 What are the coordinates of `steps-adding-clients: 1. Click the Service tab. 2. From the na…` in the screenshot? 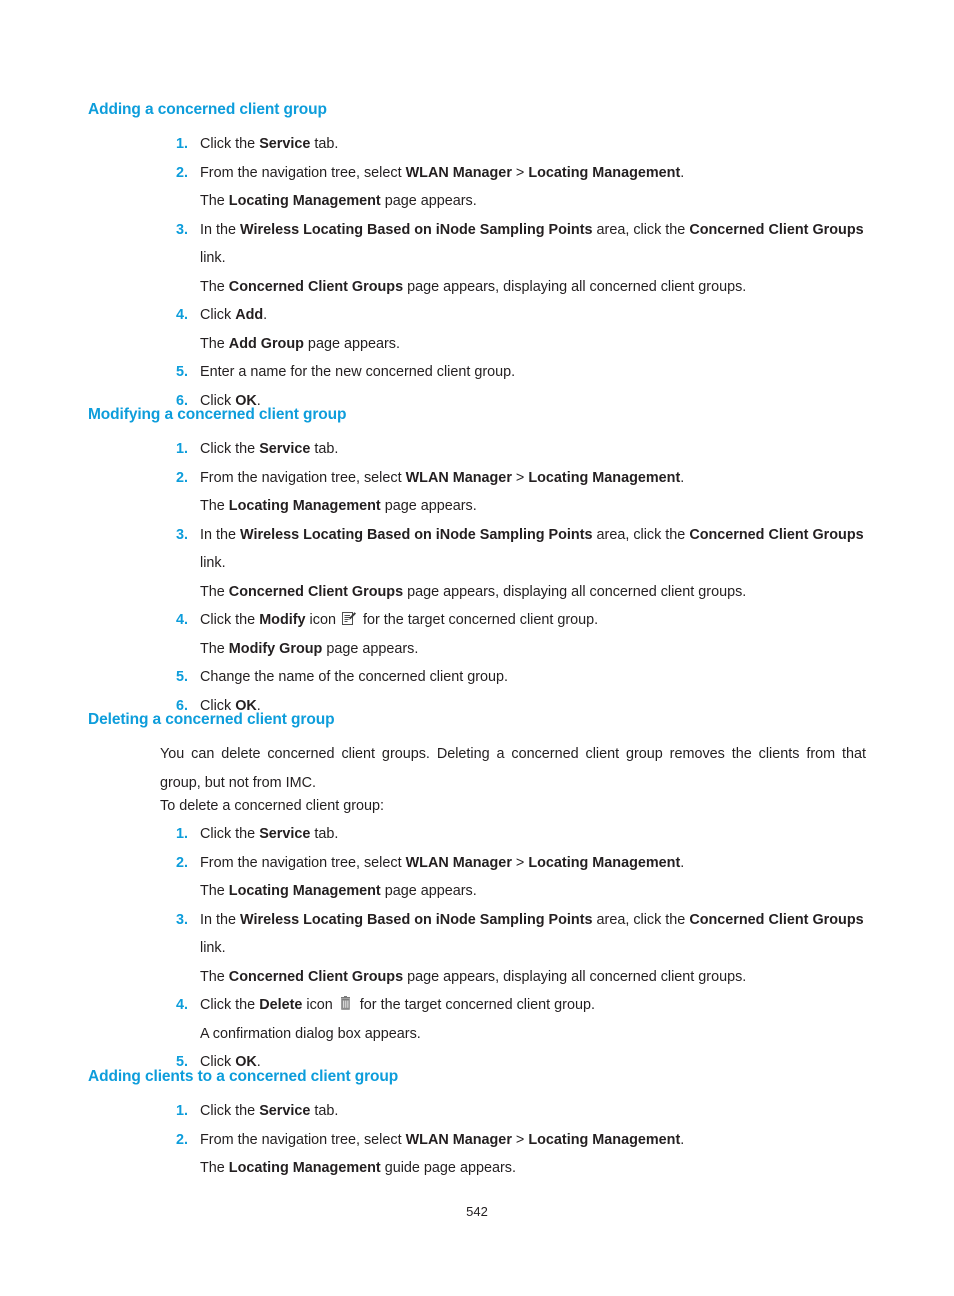 It's located at (513, 1140).